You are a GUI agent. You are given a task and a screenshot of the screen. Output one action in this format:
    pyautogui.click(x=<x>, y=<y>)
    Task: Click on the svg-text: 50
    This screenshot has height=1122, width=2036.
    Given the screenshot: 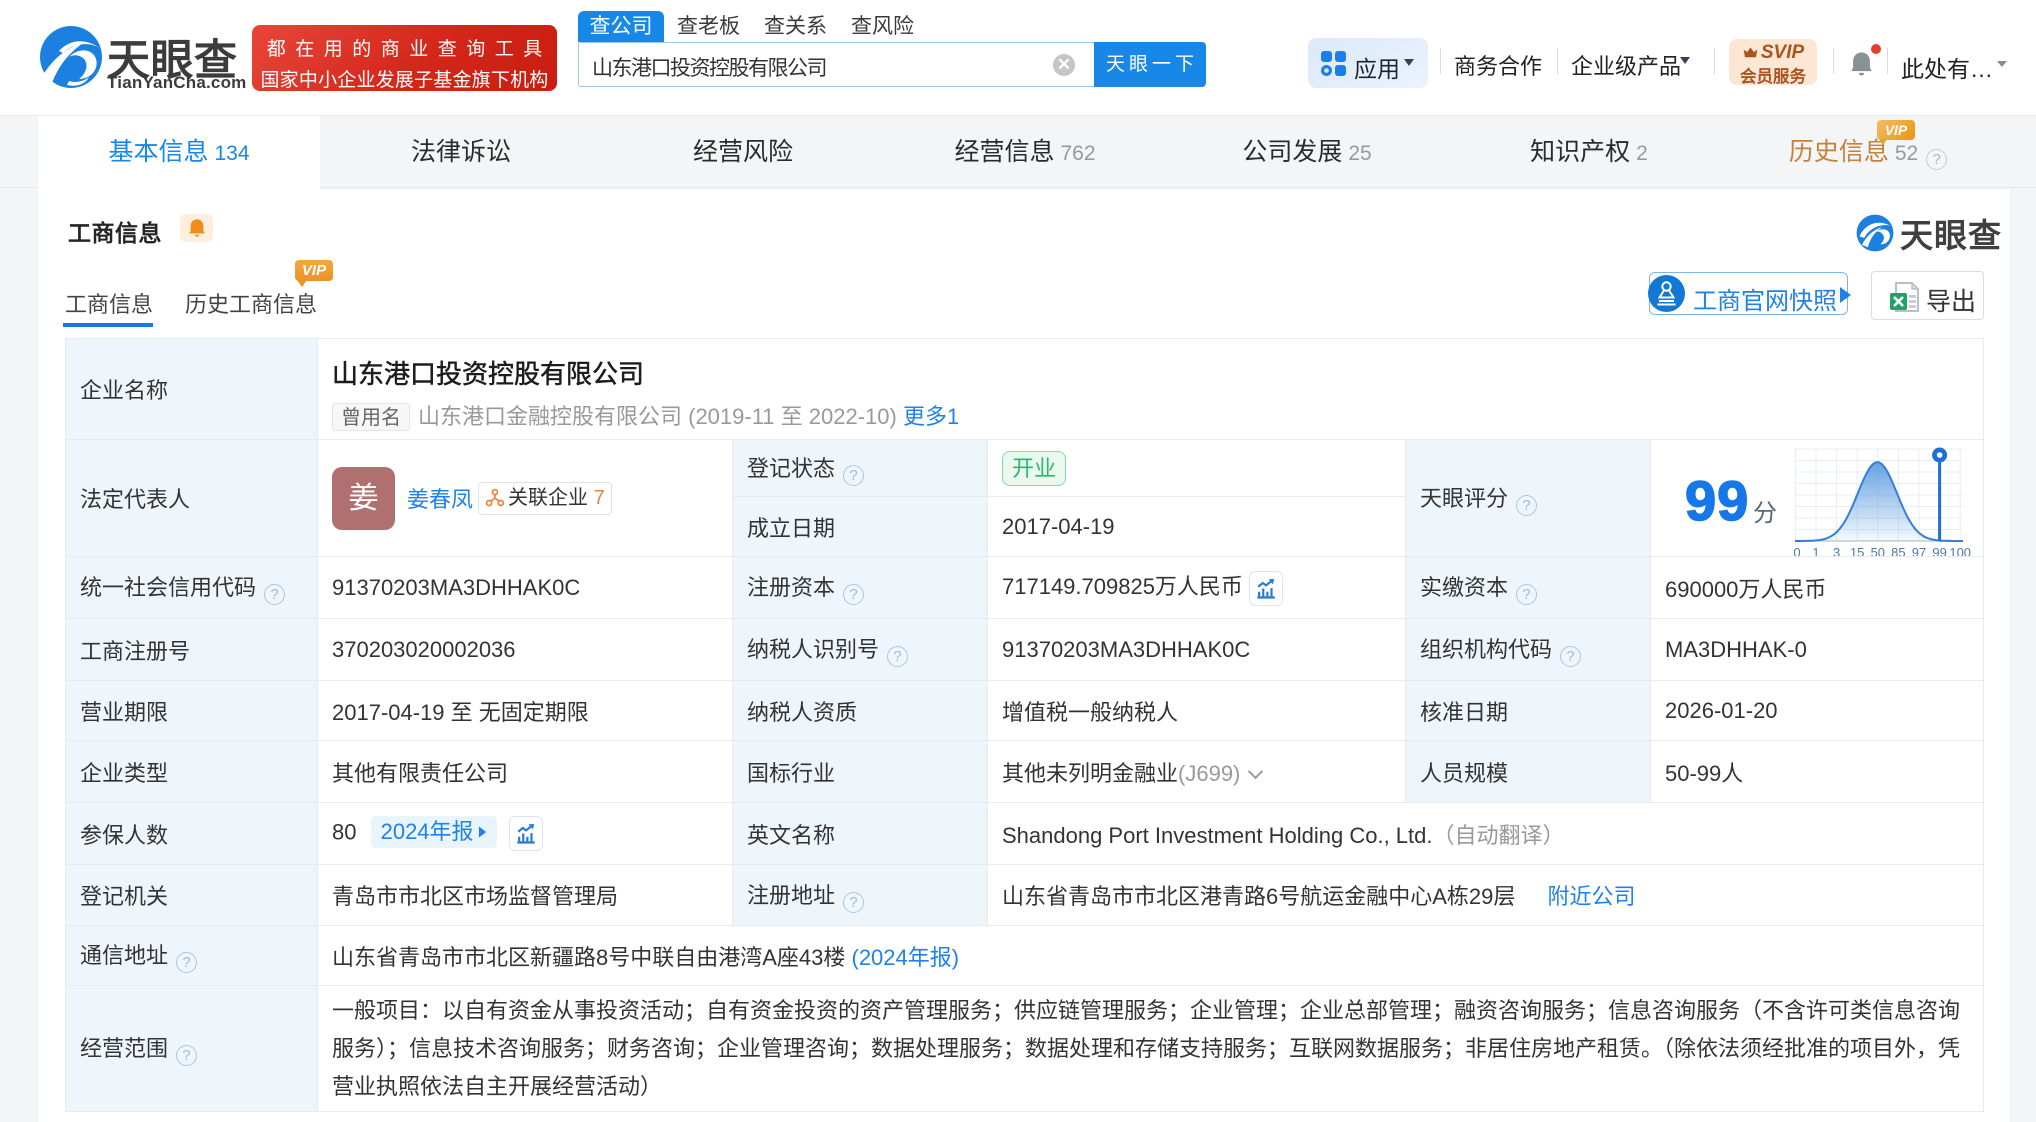 What is the action you would take?
    pyautogui.click(x=1878, y=551)
    